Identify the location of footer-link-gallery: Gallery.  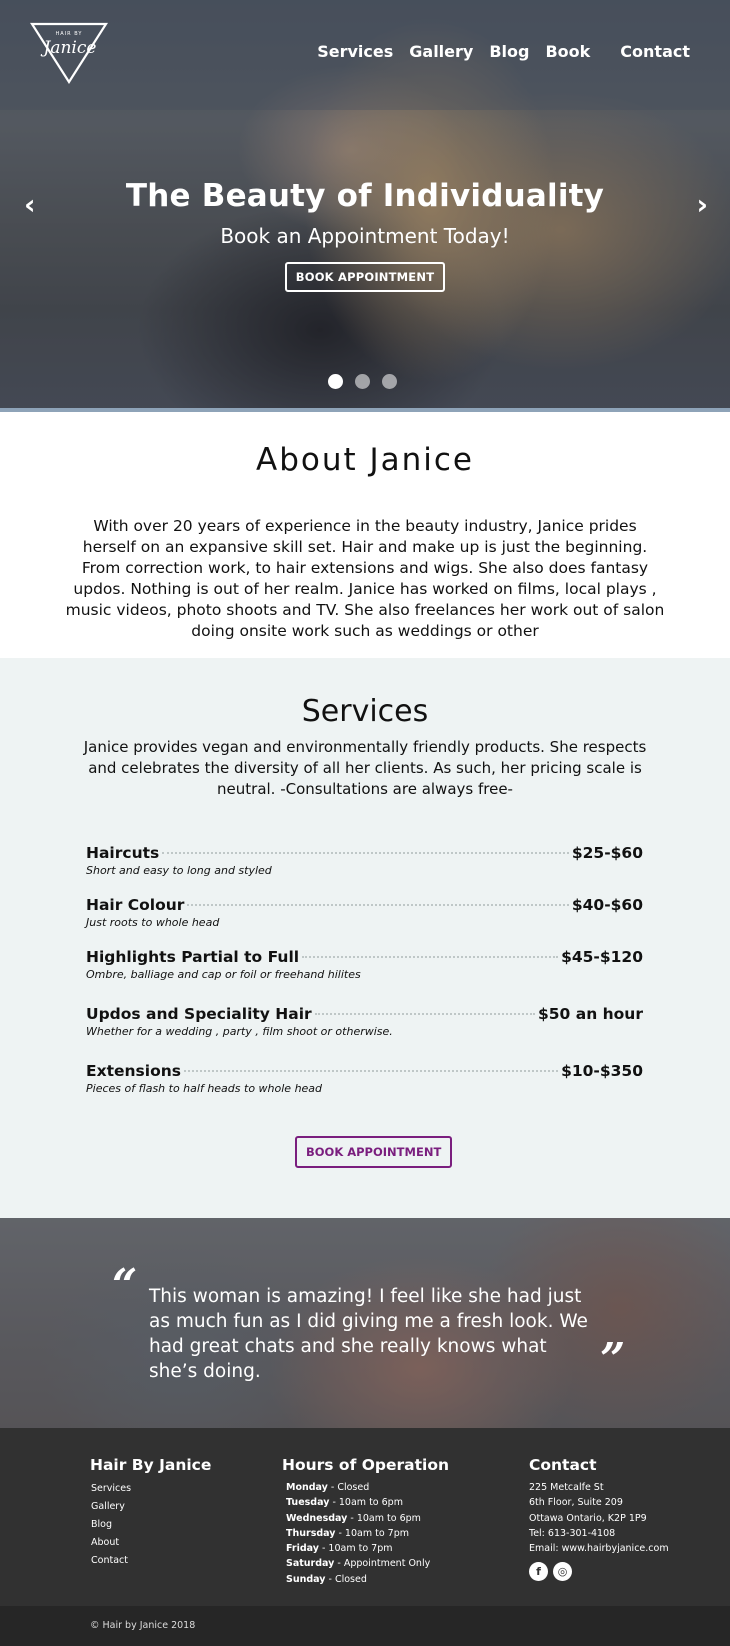
(151, 1507).